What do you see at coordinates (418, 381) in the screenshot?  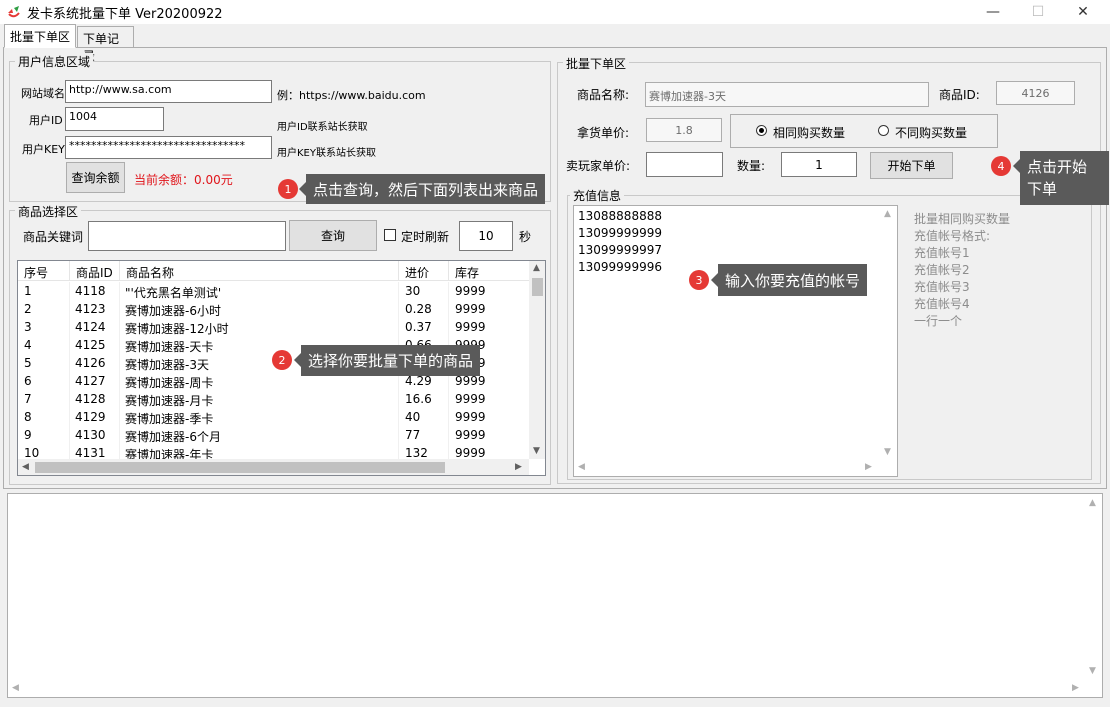 I see `cell-price: 4.29` at bounding box center [418, 381].